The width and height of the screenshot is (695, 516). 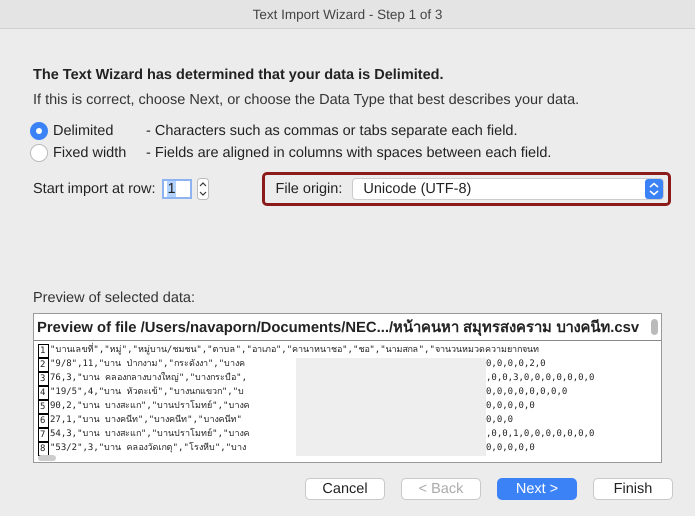 What do you see at coordinates (43, 407) in the screenshot?
I see `line-number: 5` at bounding box center [43, 407].